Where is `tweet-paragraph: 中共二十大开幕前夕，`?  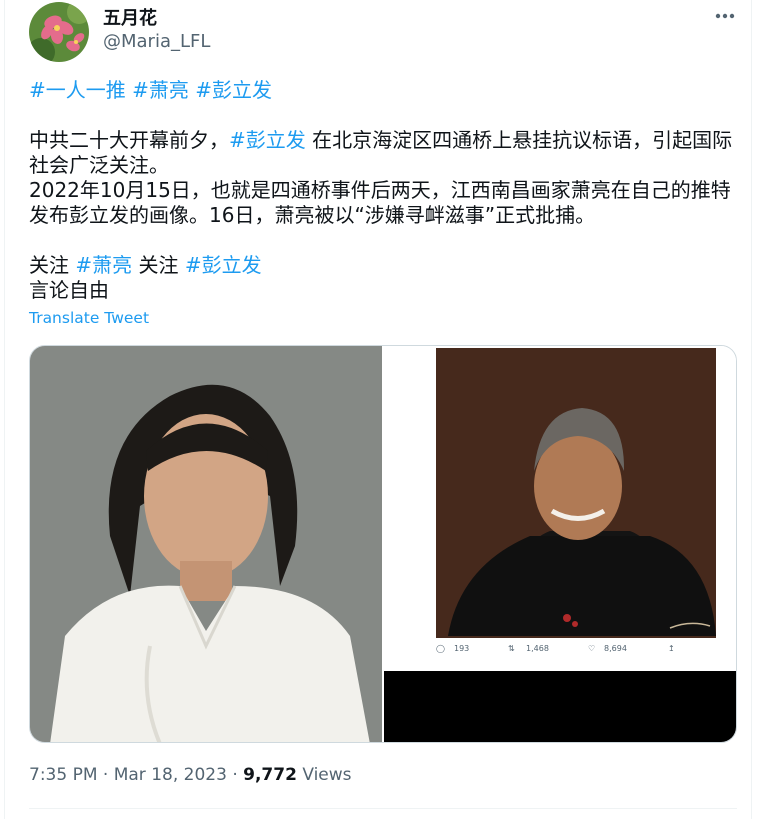
tweet-paragraph: 中共二十大开幕前夕， is located at coordinates (129, 140).